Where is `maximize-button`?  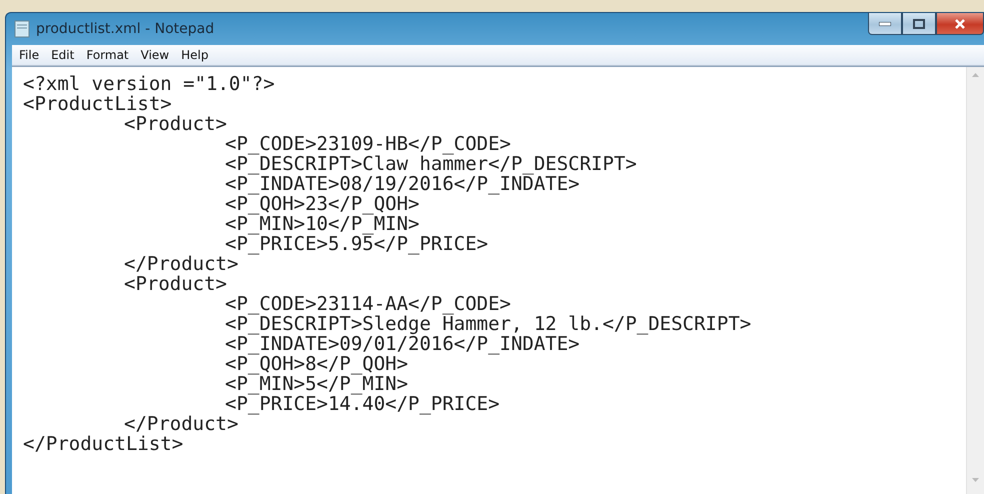 maximize-button is located at coordinates (919, 24).